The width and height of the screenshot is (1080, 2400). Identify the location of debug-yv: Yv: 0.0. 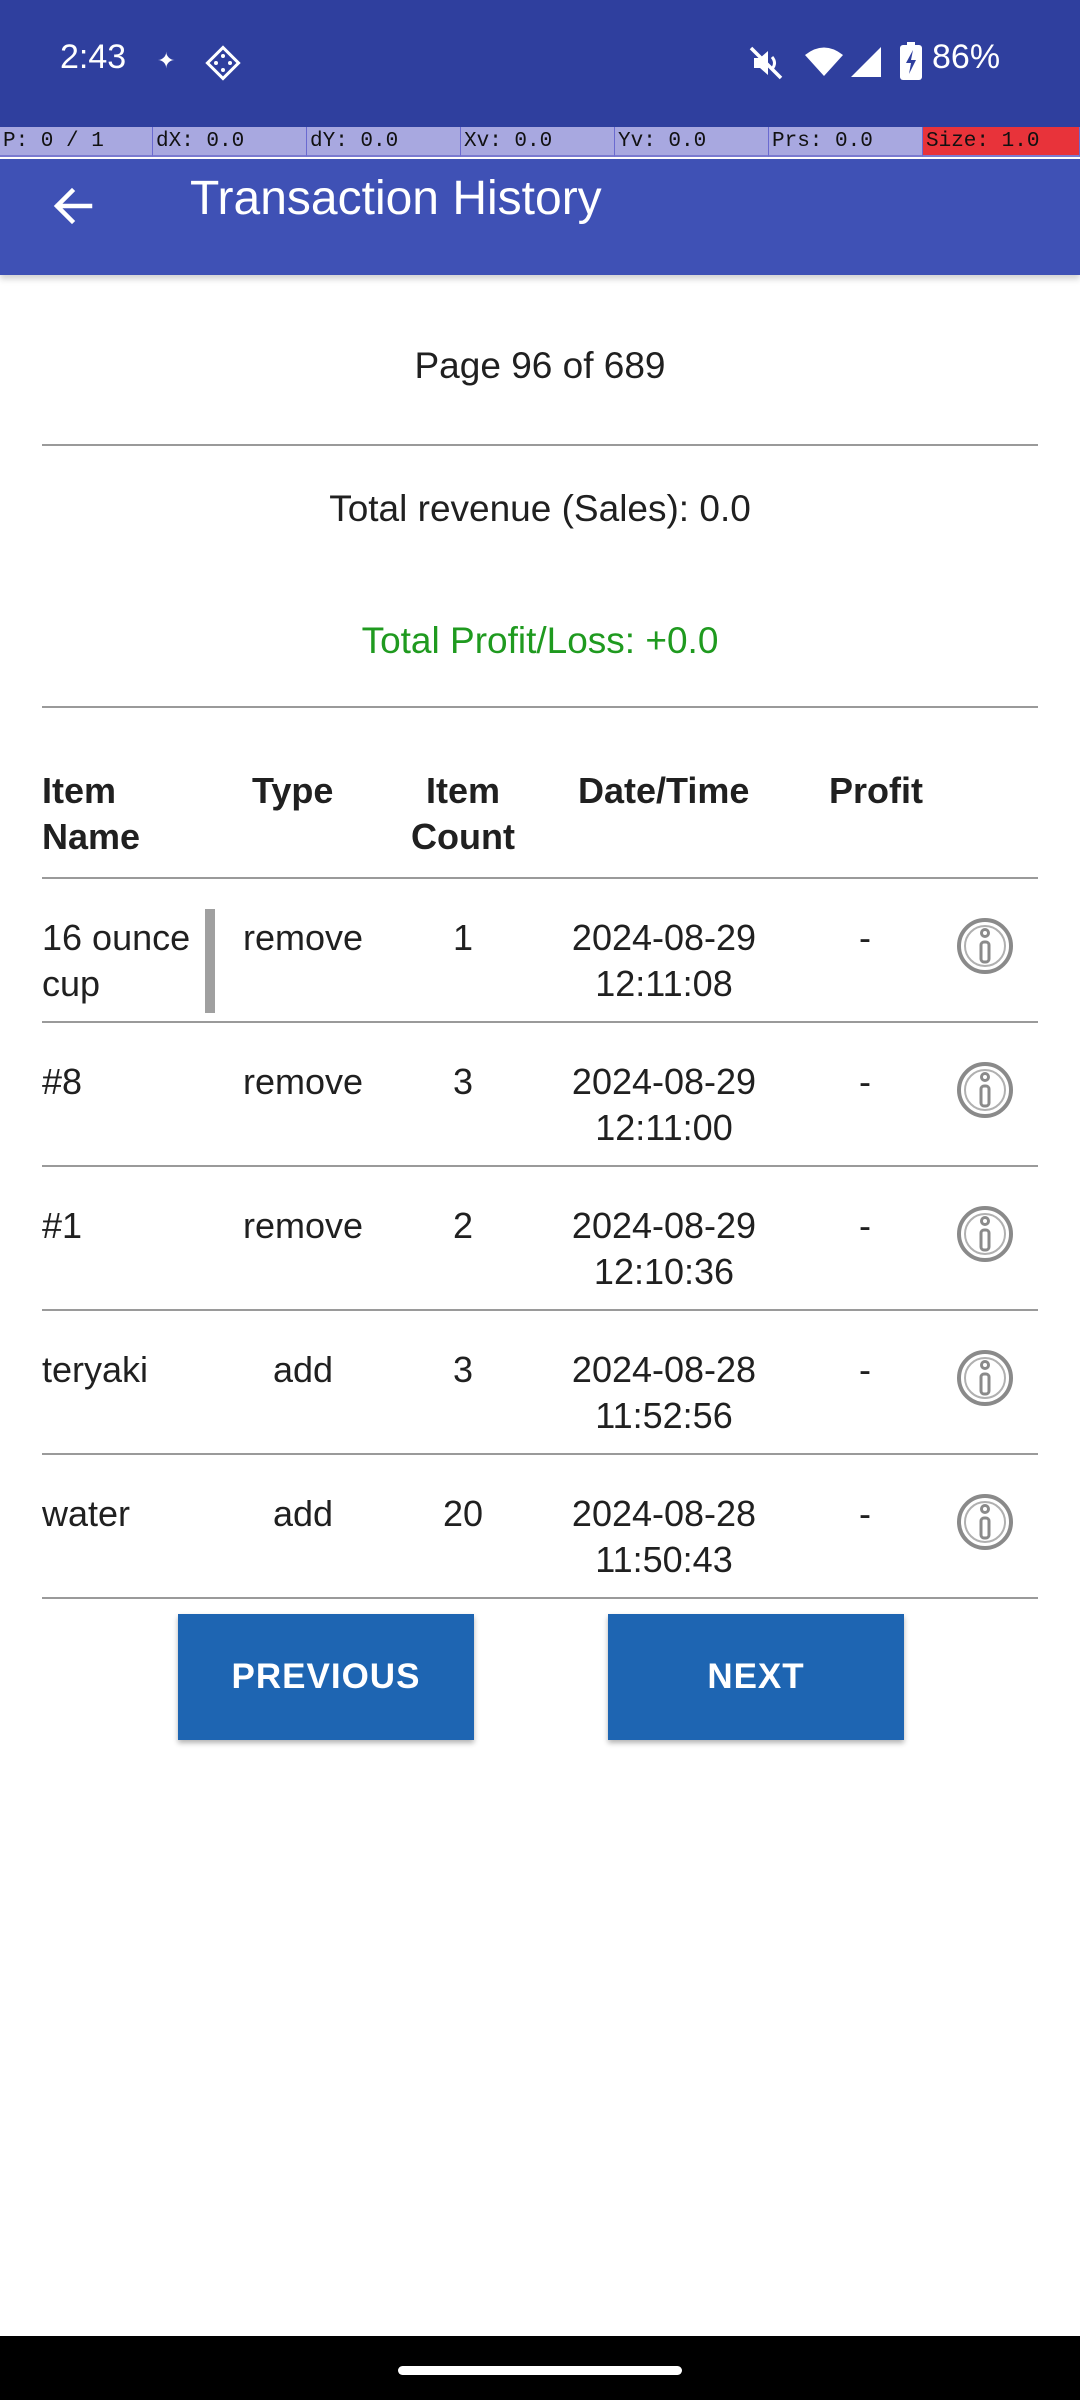
(692, 142).